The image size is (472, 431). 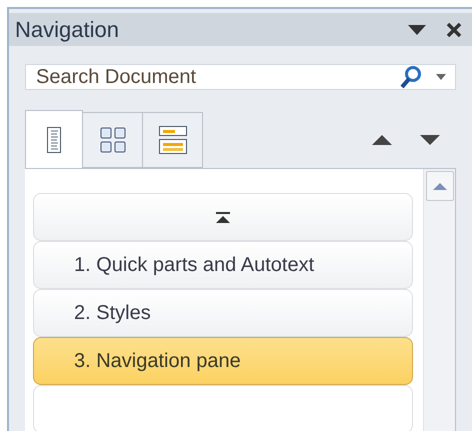 I want to click on search-field: Search Document, so click(x=240, y=77).